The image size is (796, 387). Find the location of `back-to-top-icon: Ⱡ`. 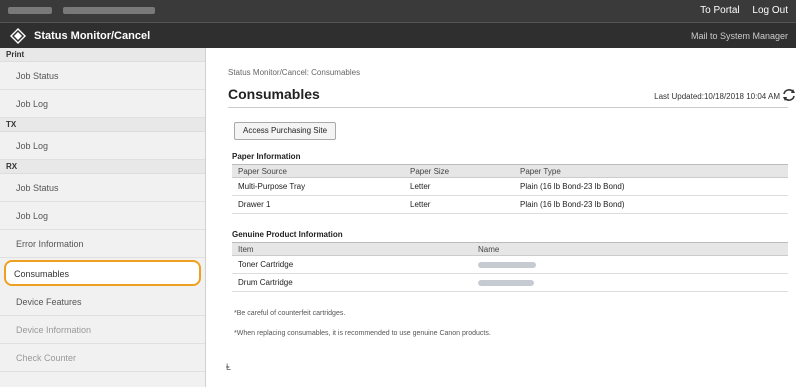

back-to-top-icon: Ⱡ is located at coordinates (228, 367).